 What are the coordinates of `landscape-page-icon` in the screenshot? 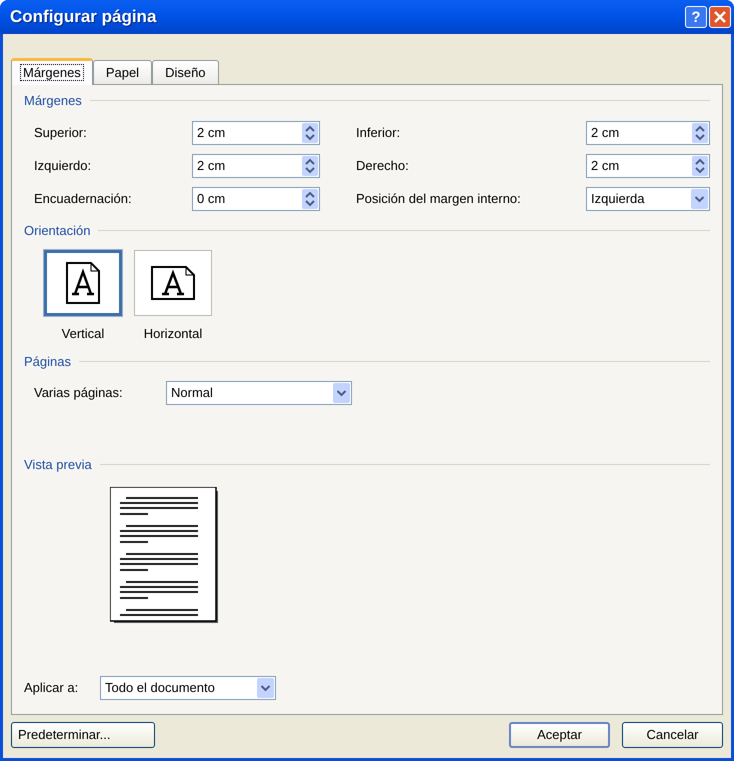 It's located at (173, 283).